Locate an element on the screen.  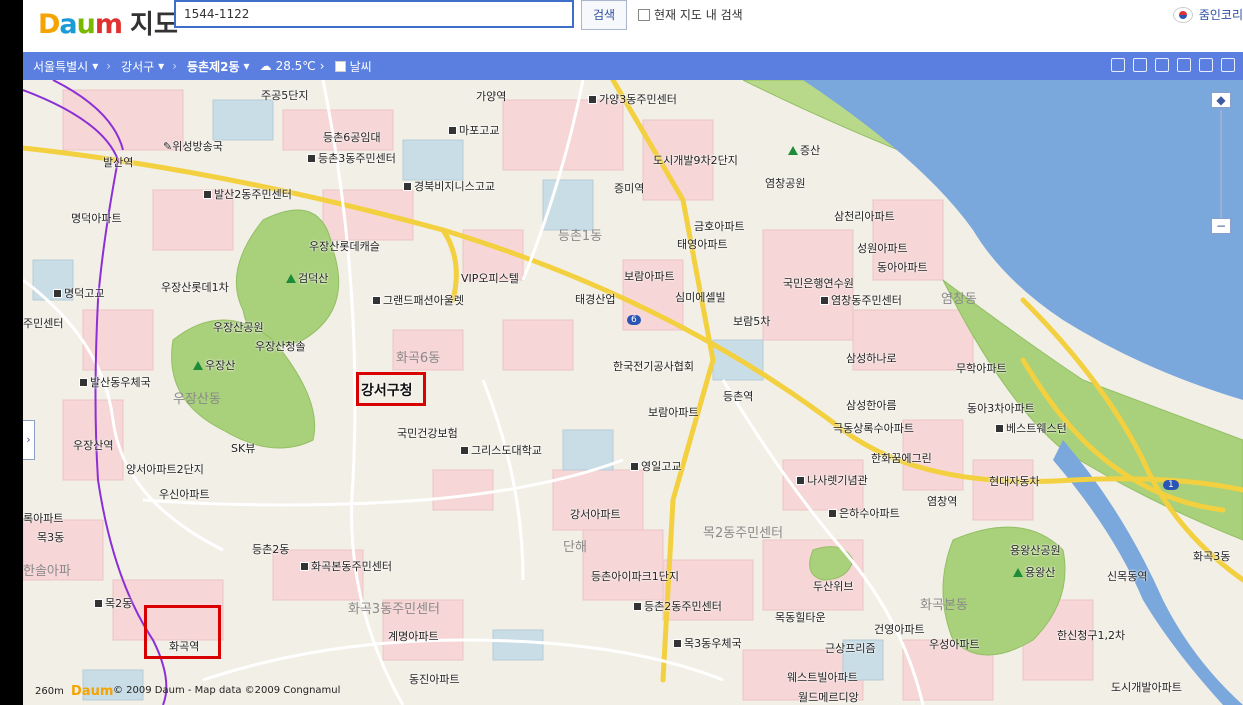
map-label: 그랜드패션아울렛 is located at coordinates (418, 300).